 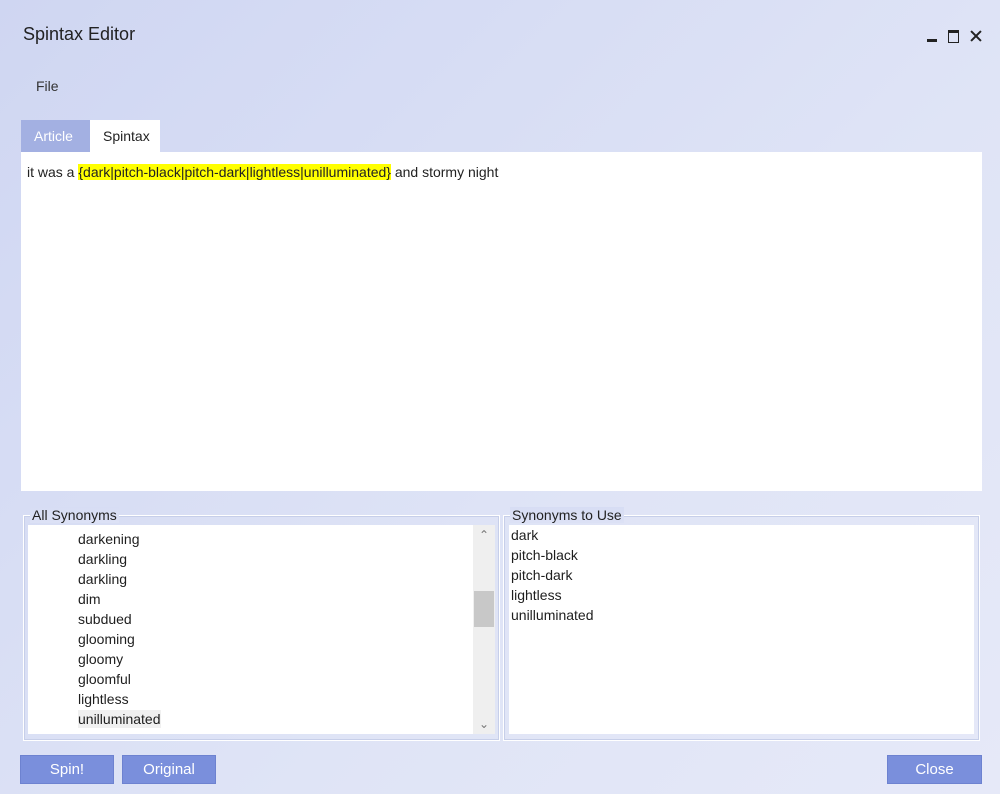 I want to click on close-button: Close, so click(x=934, y=769).